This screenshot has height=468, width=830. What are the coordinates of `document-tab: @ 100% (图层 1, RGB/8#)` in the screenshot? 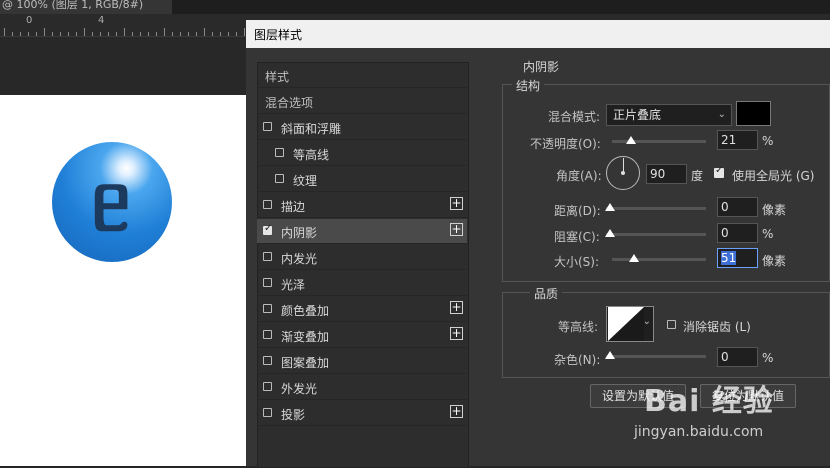 It's located at (86, 7).